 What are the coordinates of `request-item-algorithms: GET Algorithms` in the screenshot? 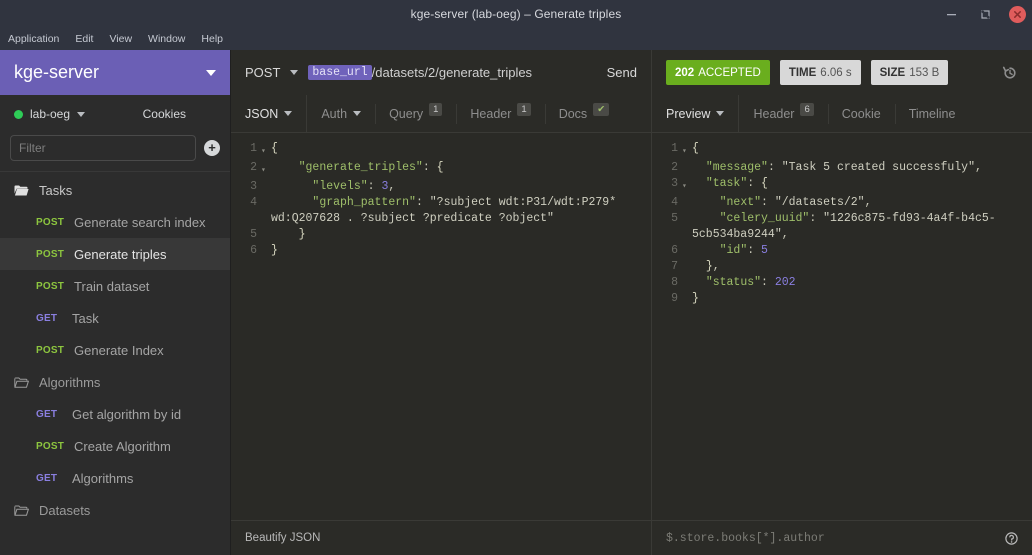 It's located at (115, 478).